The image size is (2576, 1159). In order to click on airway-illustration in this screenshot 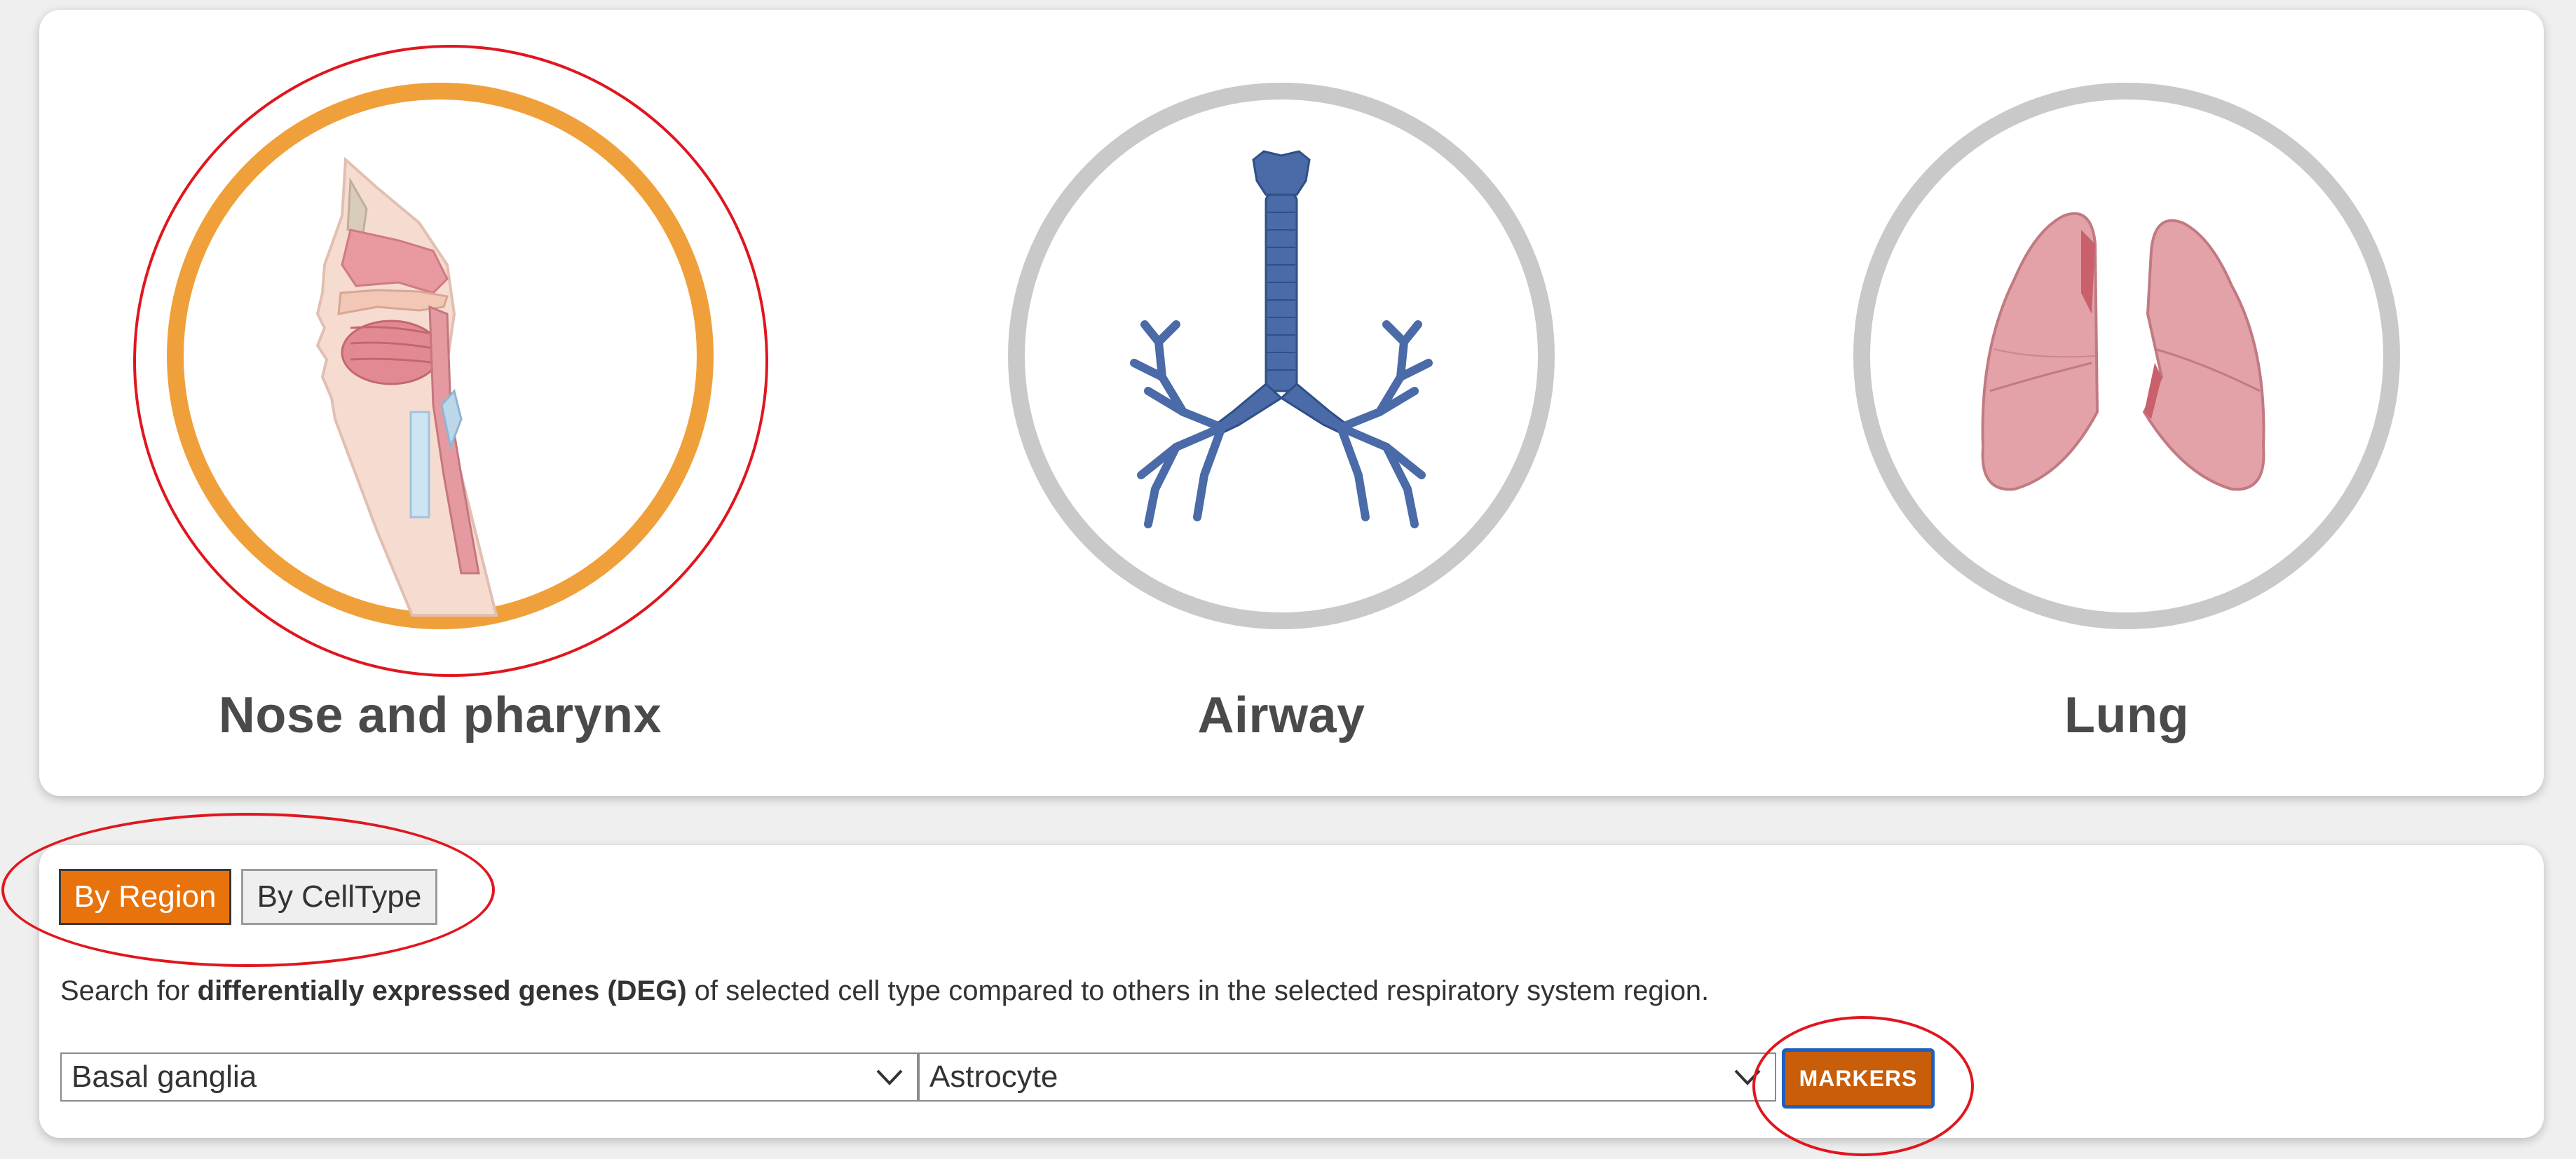, I will do `click(1281, 339)`.